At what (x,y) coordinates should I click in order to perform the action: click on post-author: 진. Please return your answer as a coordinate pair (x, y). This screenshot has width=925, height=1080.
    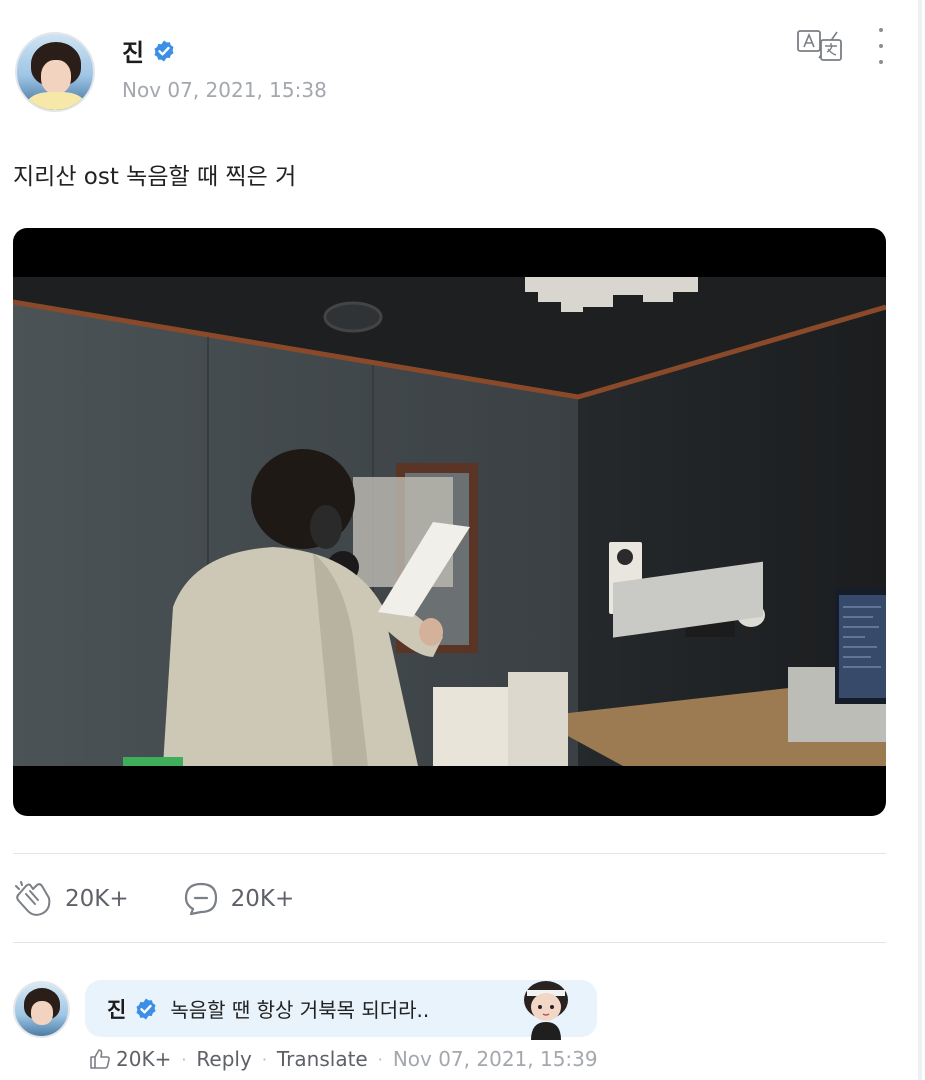
    Looking at the image, I should click on (149, 50).